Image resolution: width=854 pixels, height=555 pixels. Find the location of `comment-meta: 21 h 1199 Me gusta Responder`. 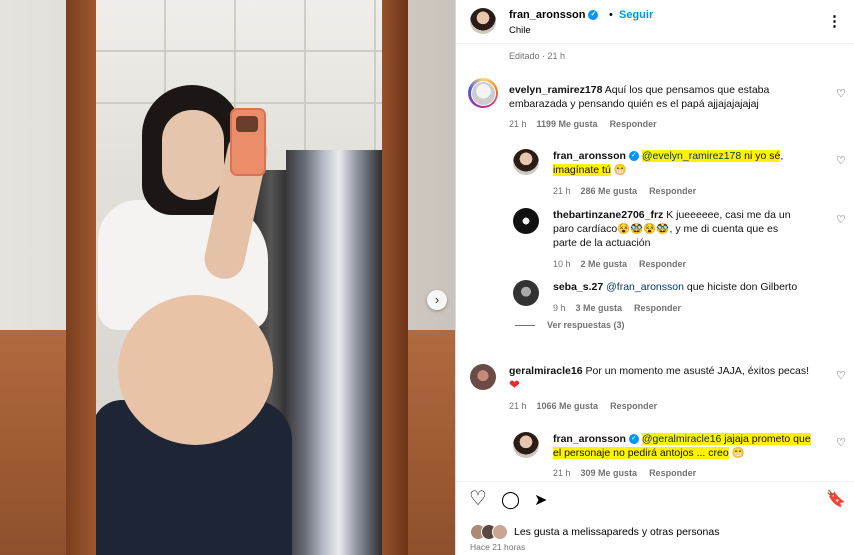

comment-meta: 21 h 1199 Me gusta Responder is located at coordinates (583, 124).